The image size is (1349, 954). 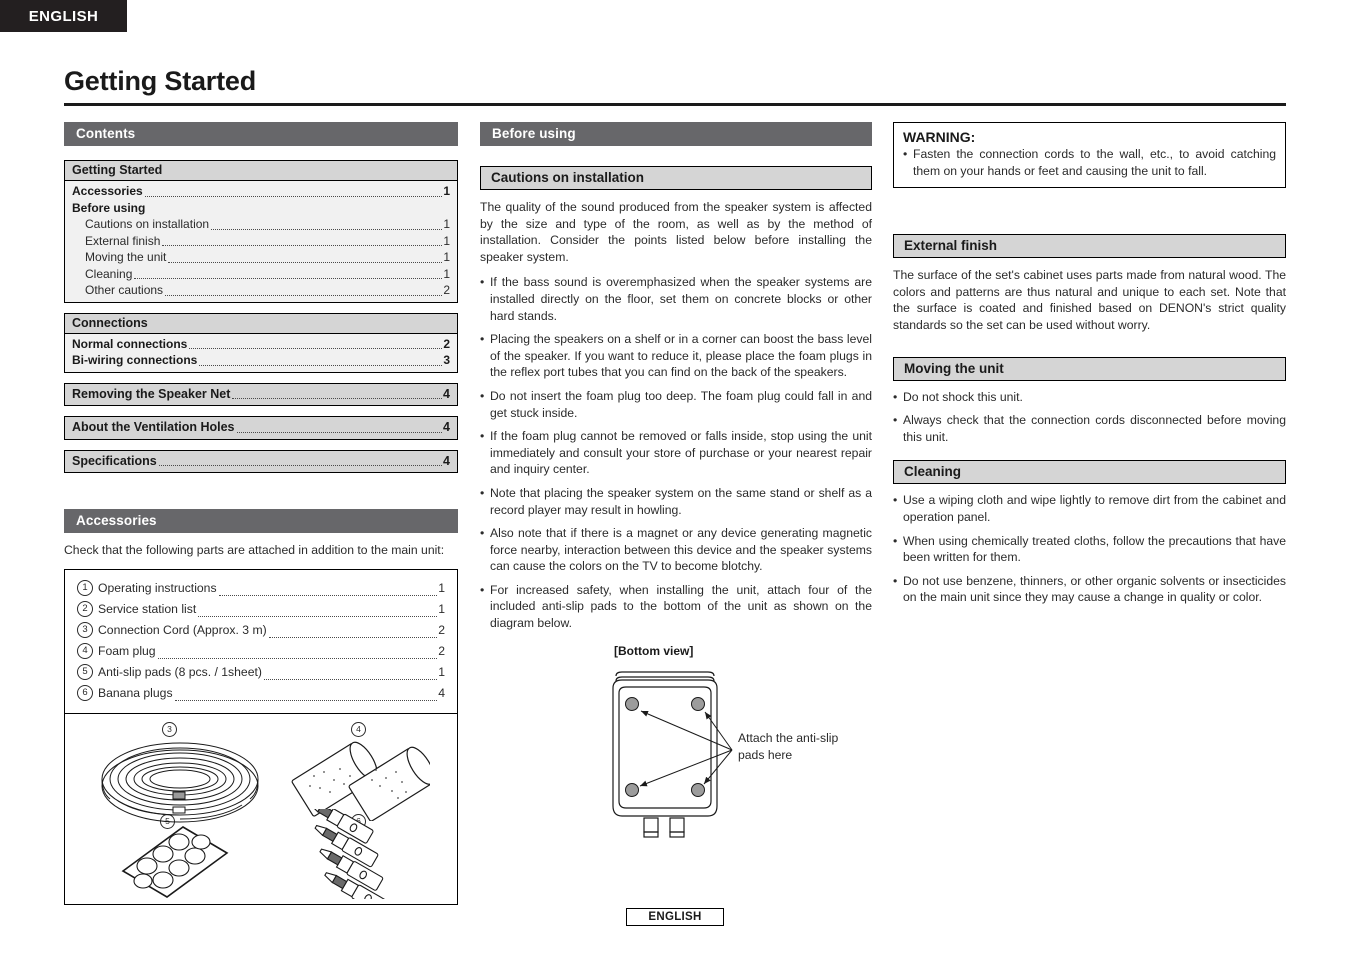 What do you see at coordinates (446, 360) in the screenshot?
I see `toc-entry-page: 3` at bounding box center [446, 360].